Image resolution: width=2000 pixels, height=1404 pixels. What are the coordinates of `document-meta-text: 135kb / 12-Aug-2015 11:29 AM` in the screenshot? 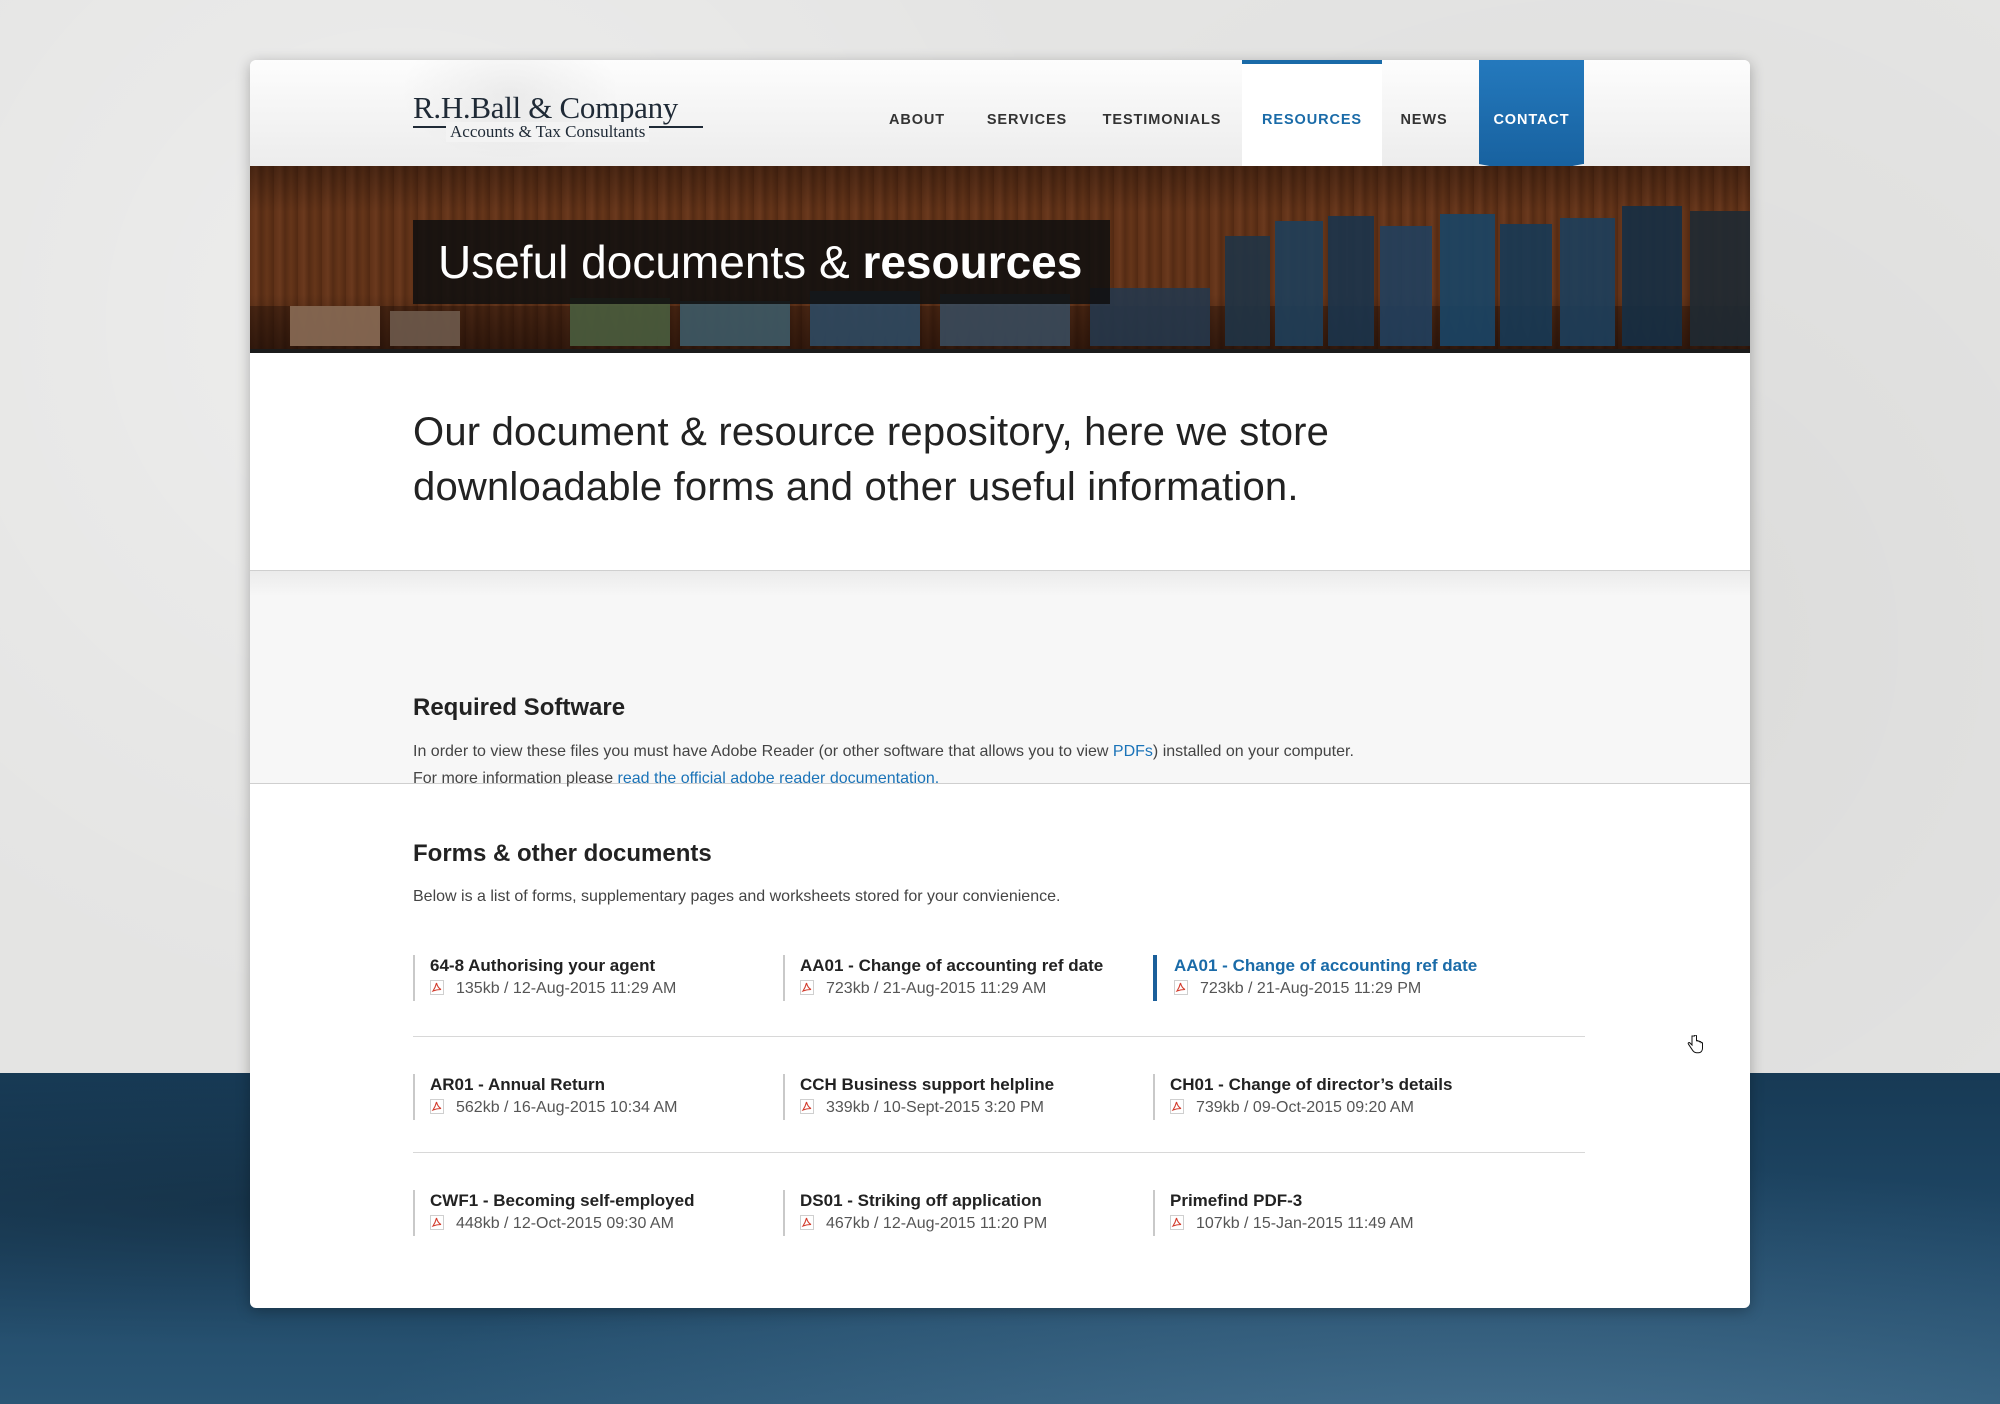 It's located at (566, 988).